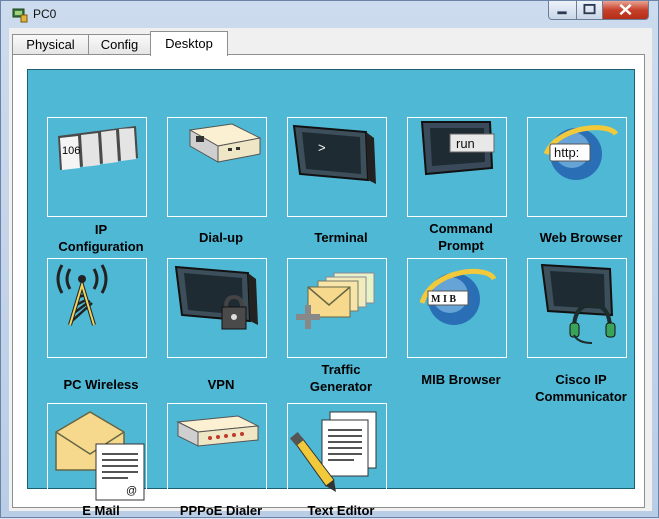 The width and height of the screenshot is (659, 519). I want to click on minimize-button, so click(562, 10).